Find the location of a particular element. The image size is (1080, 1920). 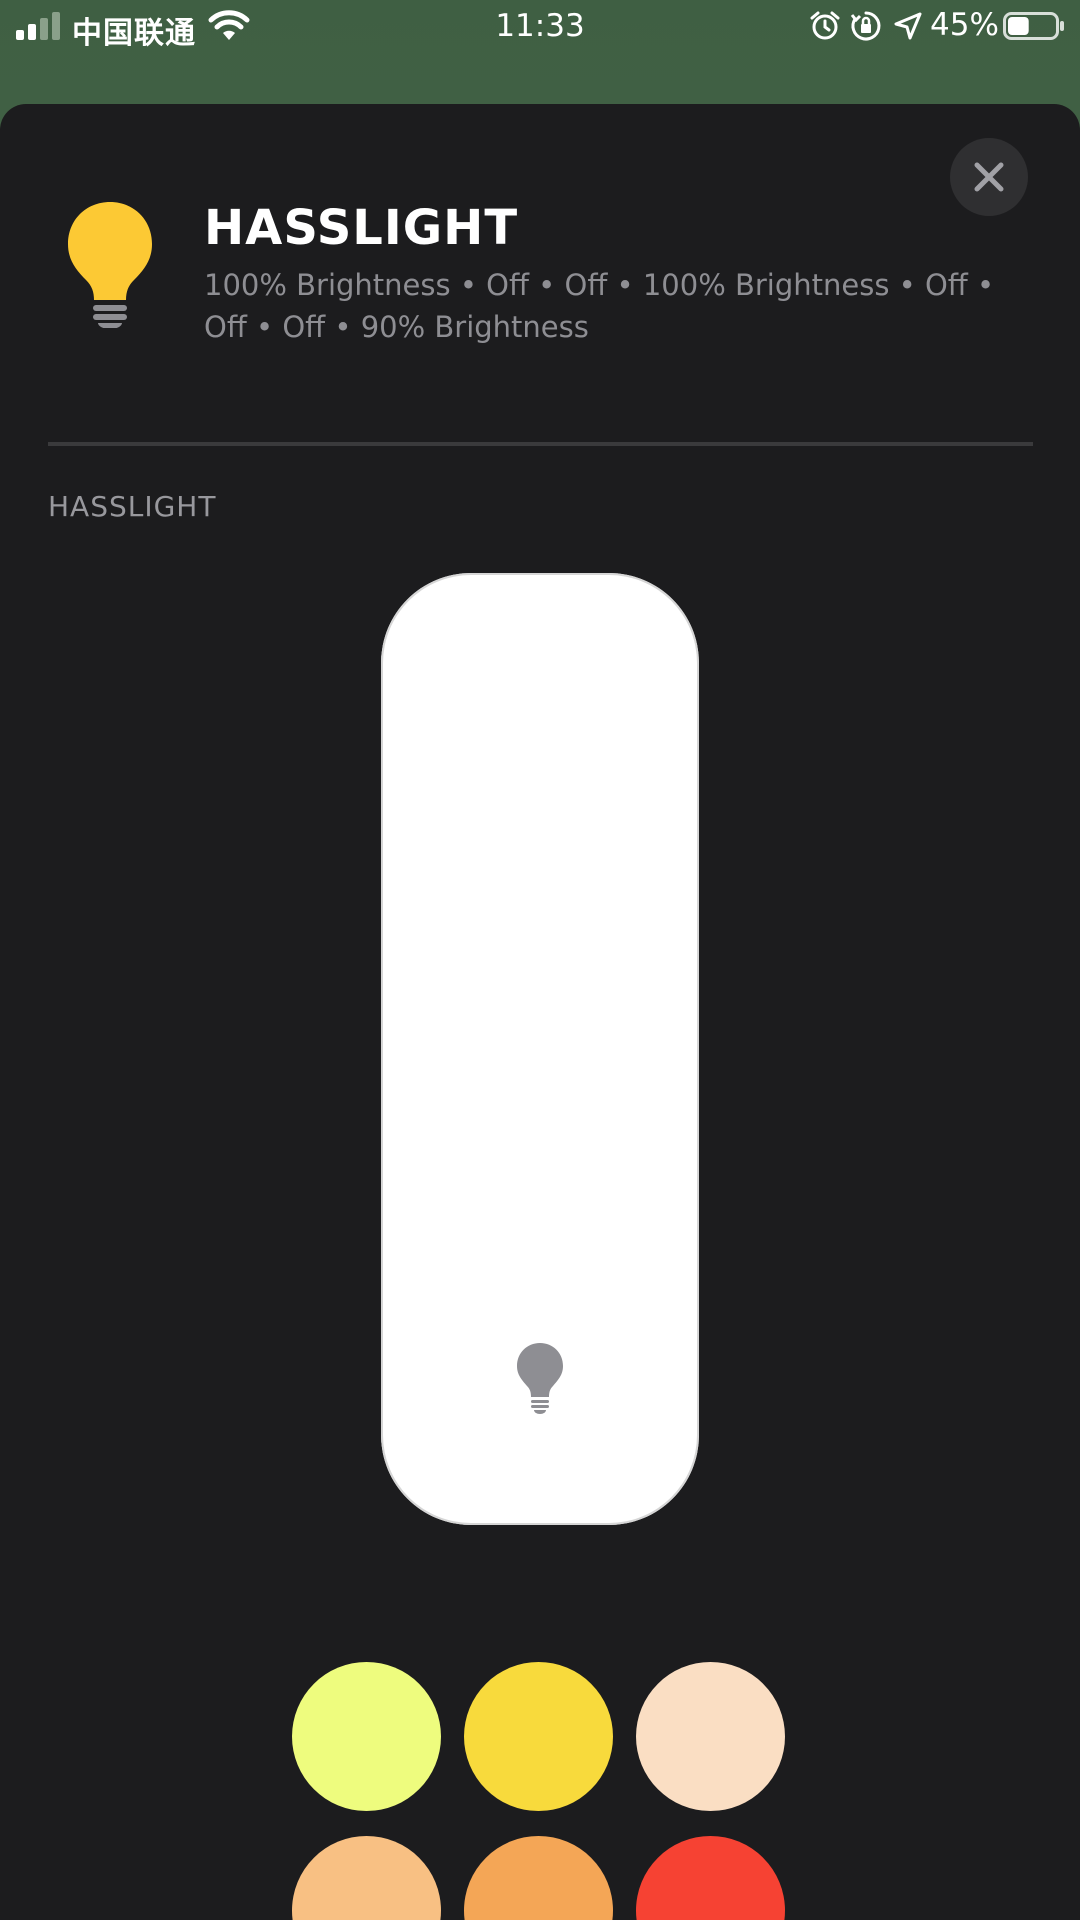

close-button is located at coordinates (989, 177).